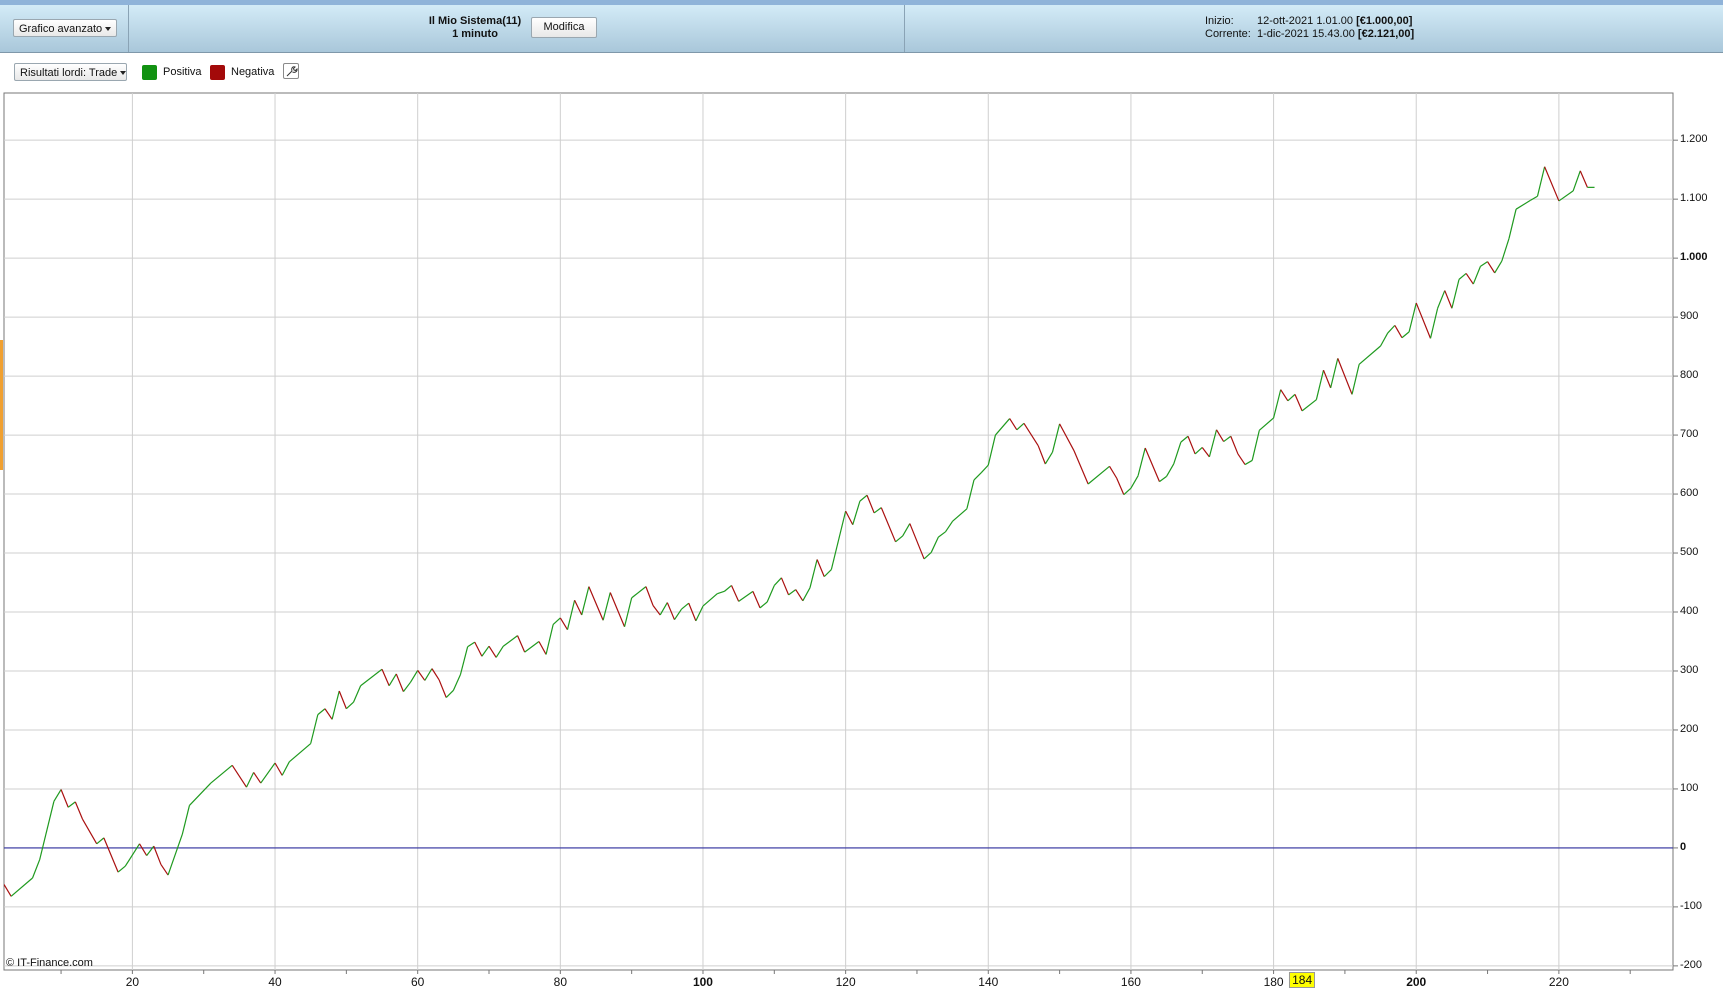 This screenshot has width=1723, height=990. I want to click on y-tick-label: -100, so click(1691, 905).